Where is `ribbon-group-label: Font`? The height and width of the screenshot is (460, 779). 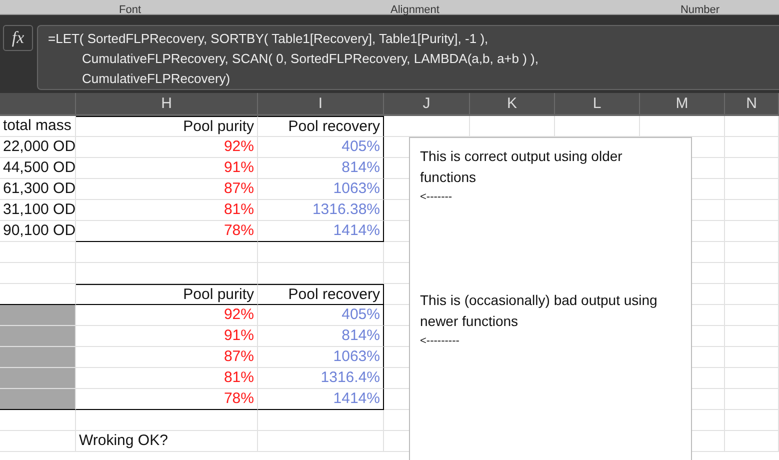 ribbon-group-label: Font is located at coordinates (129, 10).